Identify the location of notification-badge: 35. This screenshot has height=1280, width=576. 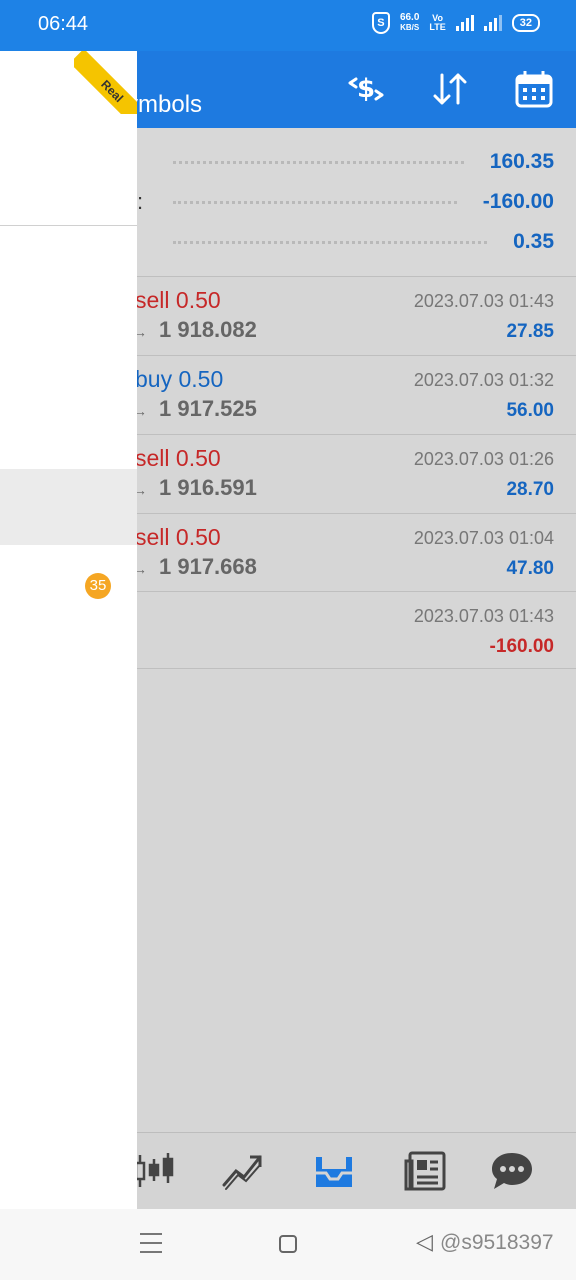
(98, 586).